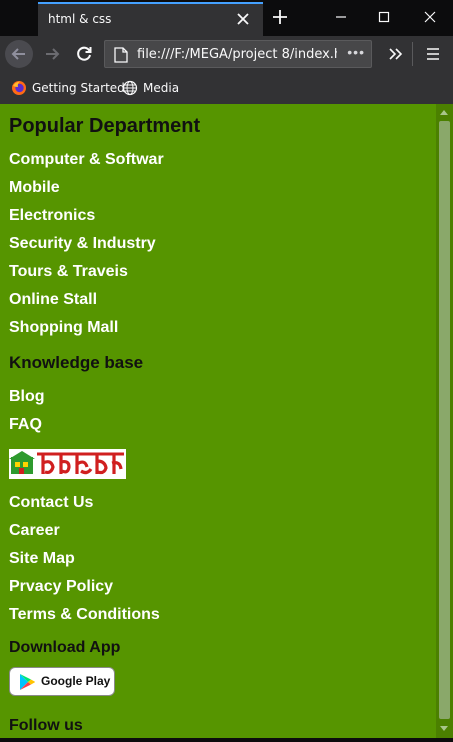 This screenshot has height=742, width=453. What do you see at coordinates (34, 531) in the screenshot?
I see `link-career: Career` at bounding box center [34, 531].